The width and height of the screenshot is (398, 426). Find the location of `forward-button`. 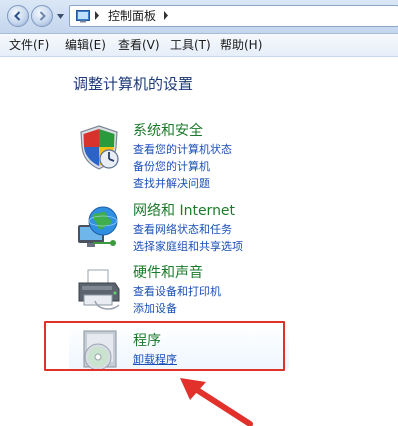

forward-button is located at coordinates (42, 16).